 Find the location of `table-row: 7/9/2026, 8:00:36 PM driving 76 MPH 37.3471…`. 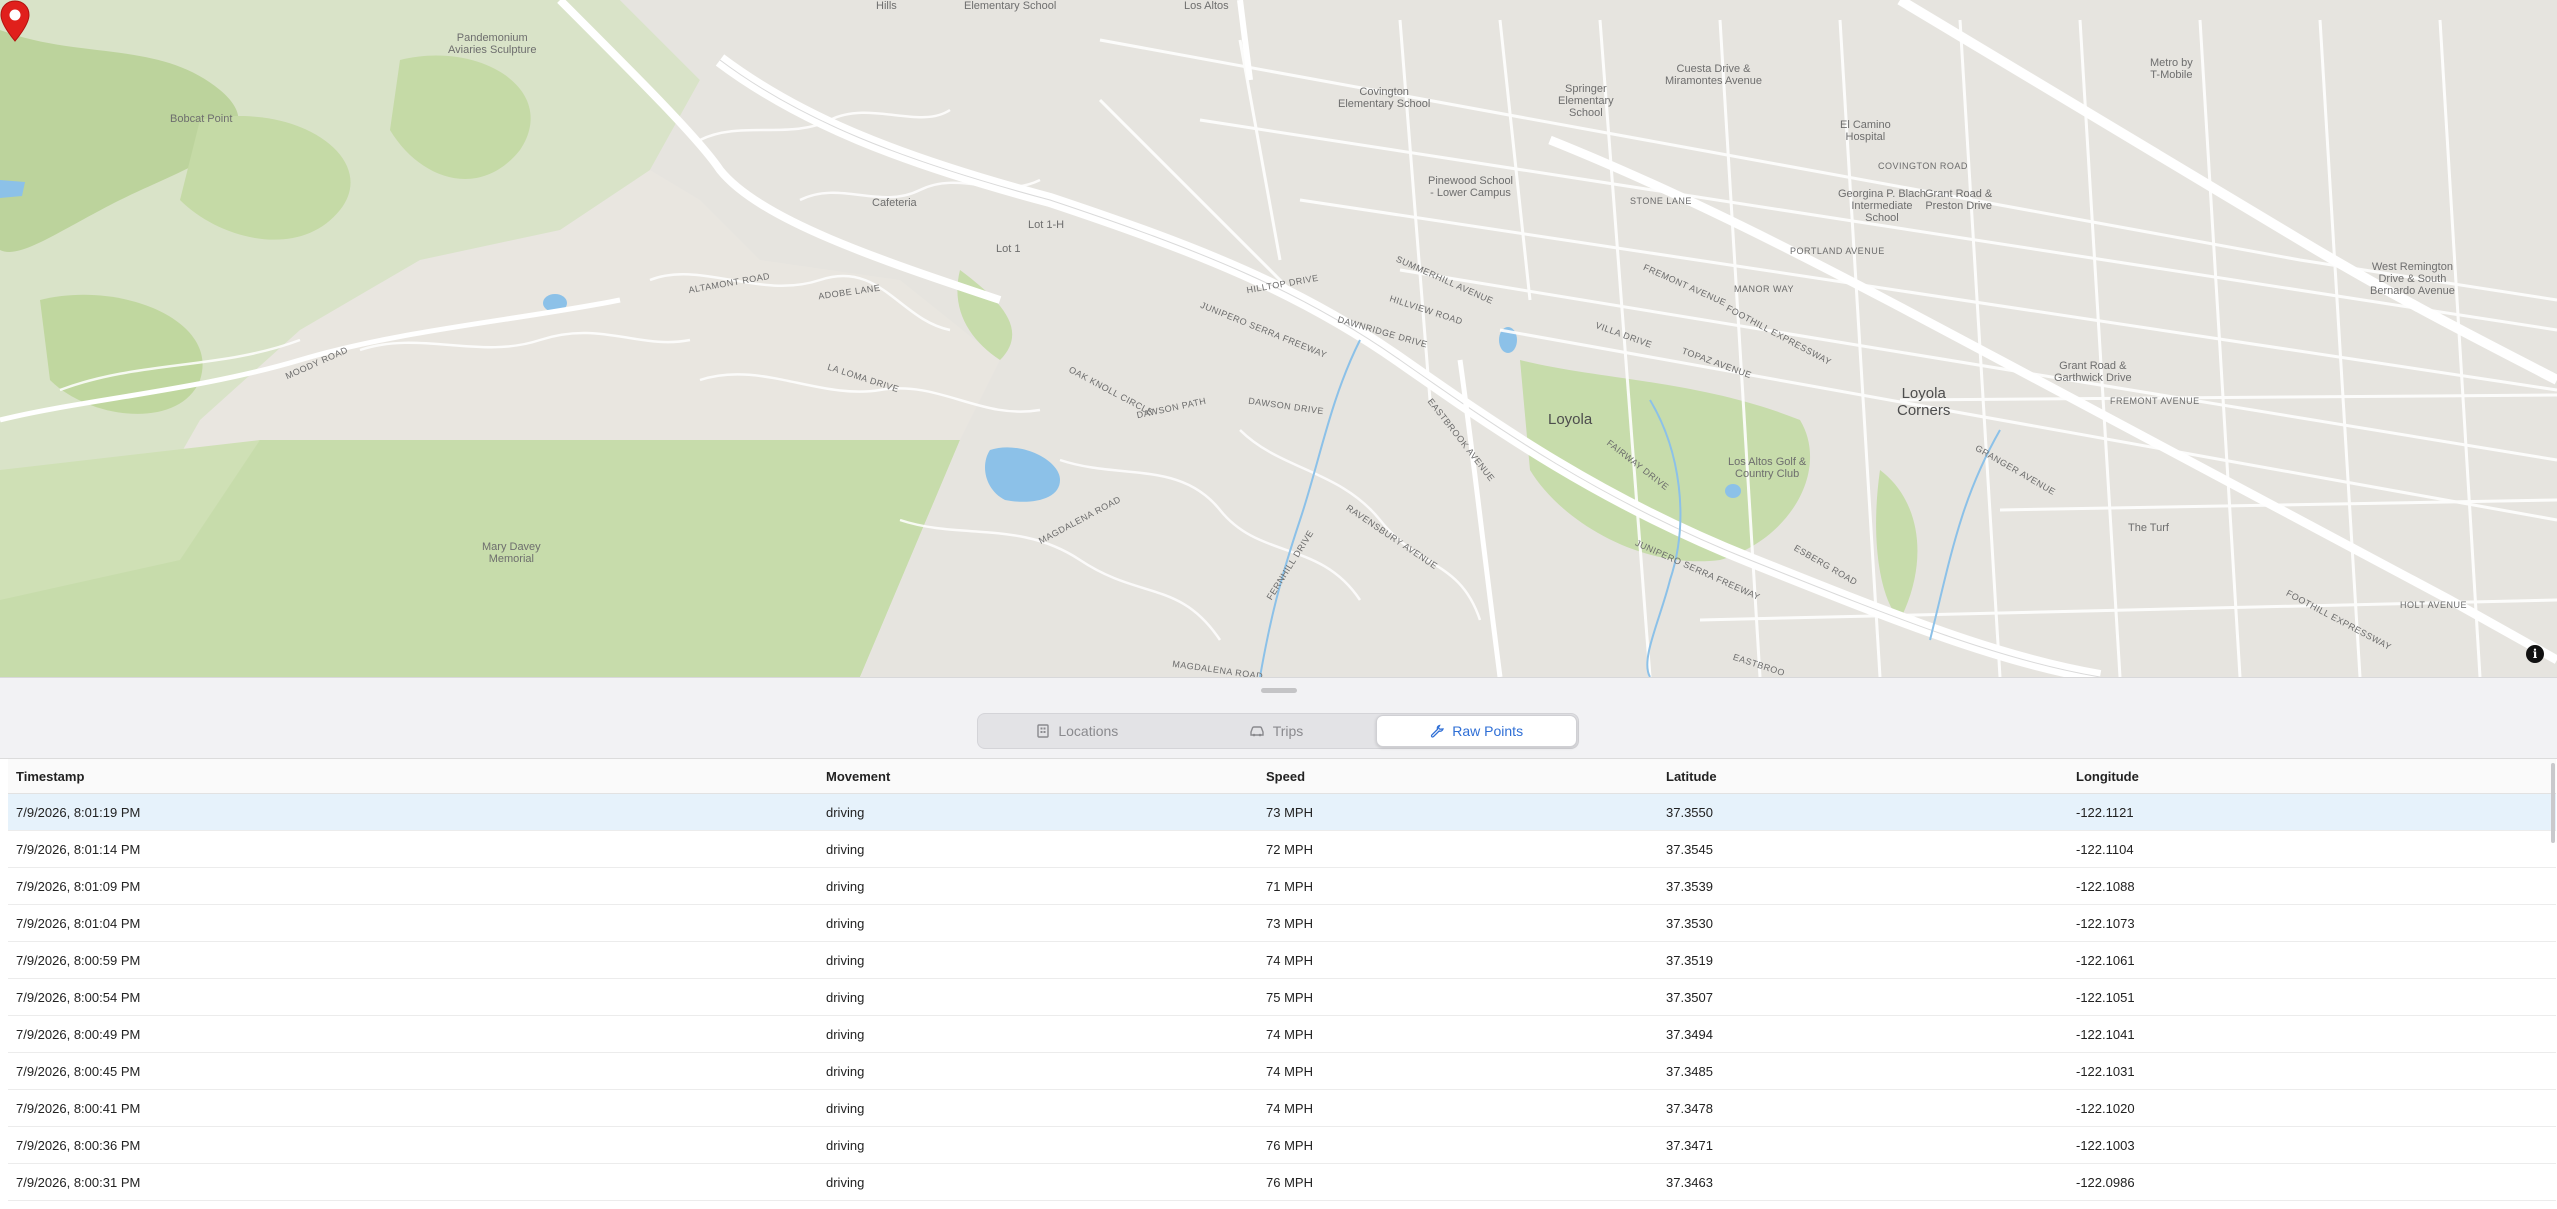

table-row: 7/9/2026, 8:00:36 PM driving 76 MPH 37.3471… is located at coordinates (1282, 1145).